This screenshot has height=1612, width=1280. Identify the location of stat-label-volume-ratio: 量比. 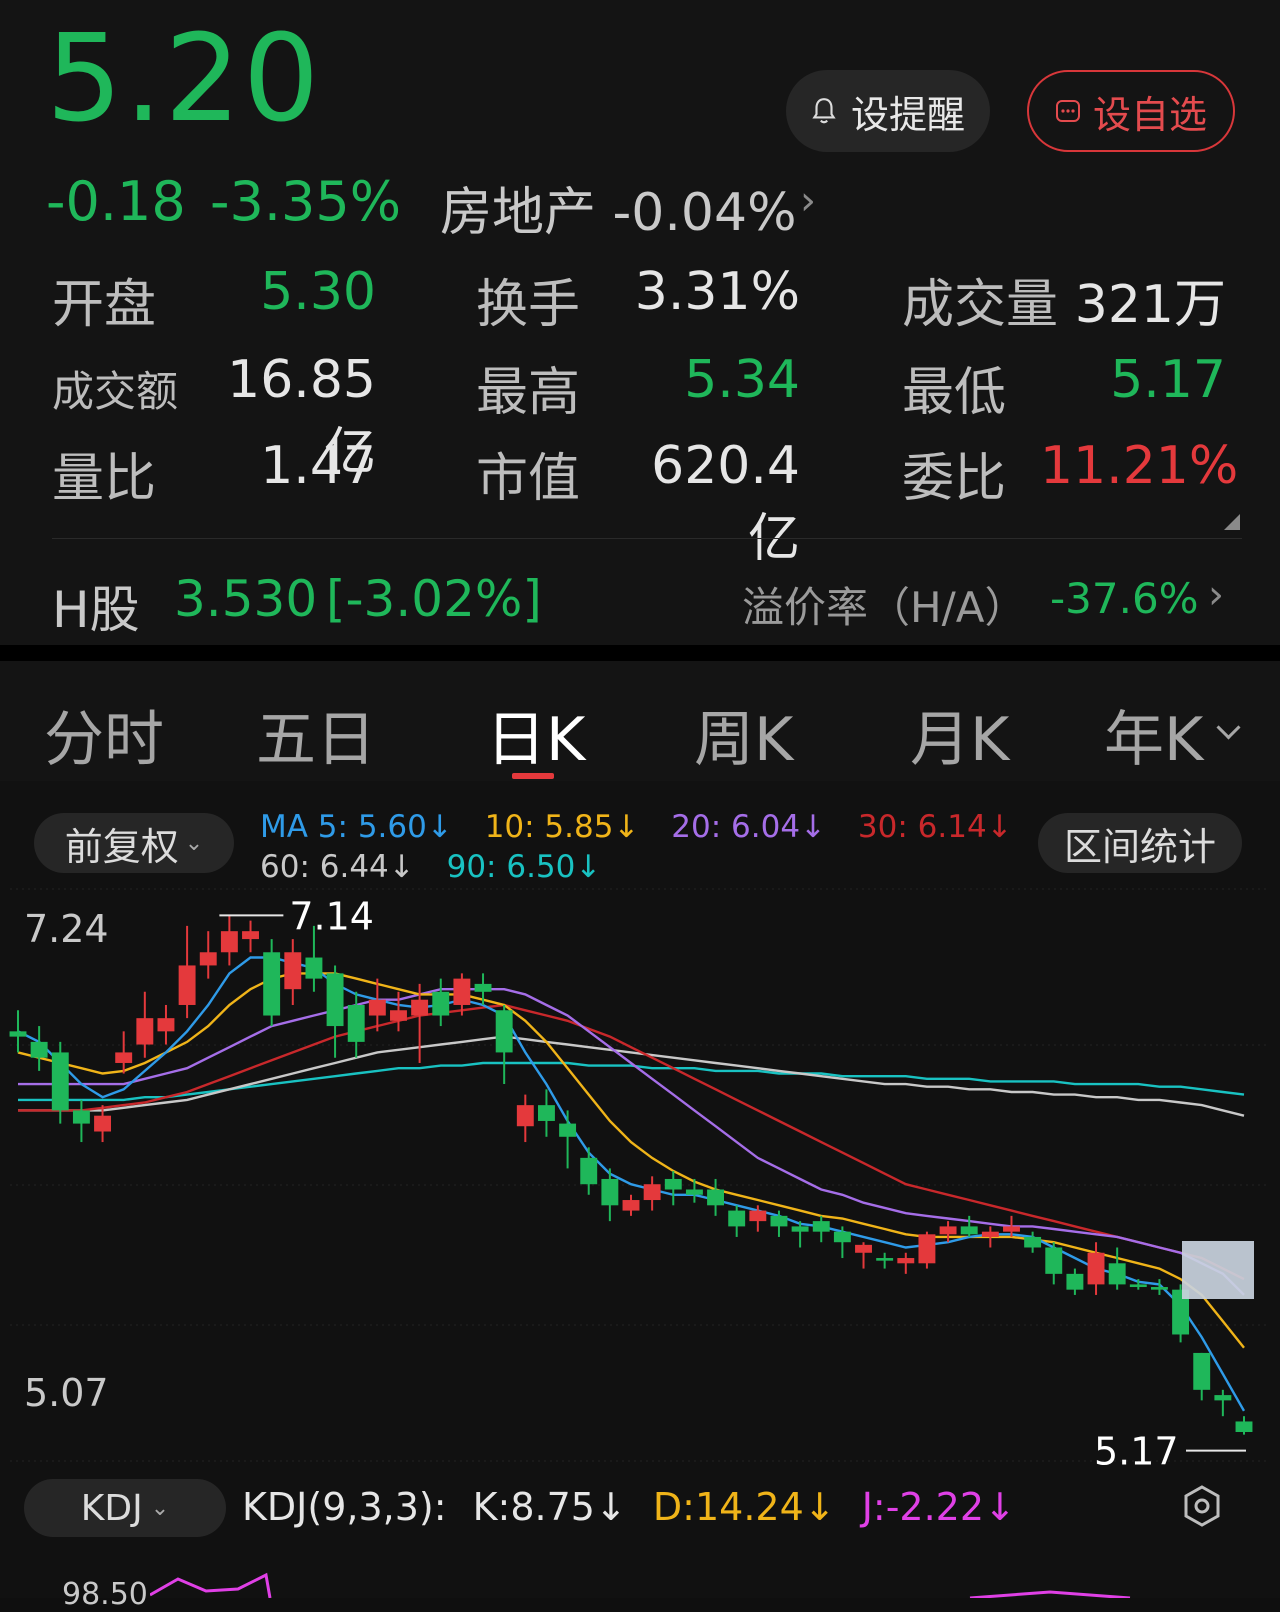
(104, 479).